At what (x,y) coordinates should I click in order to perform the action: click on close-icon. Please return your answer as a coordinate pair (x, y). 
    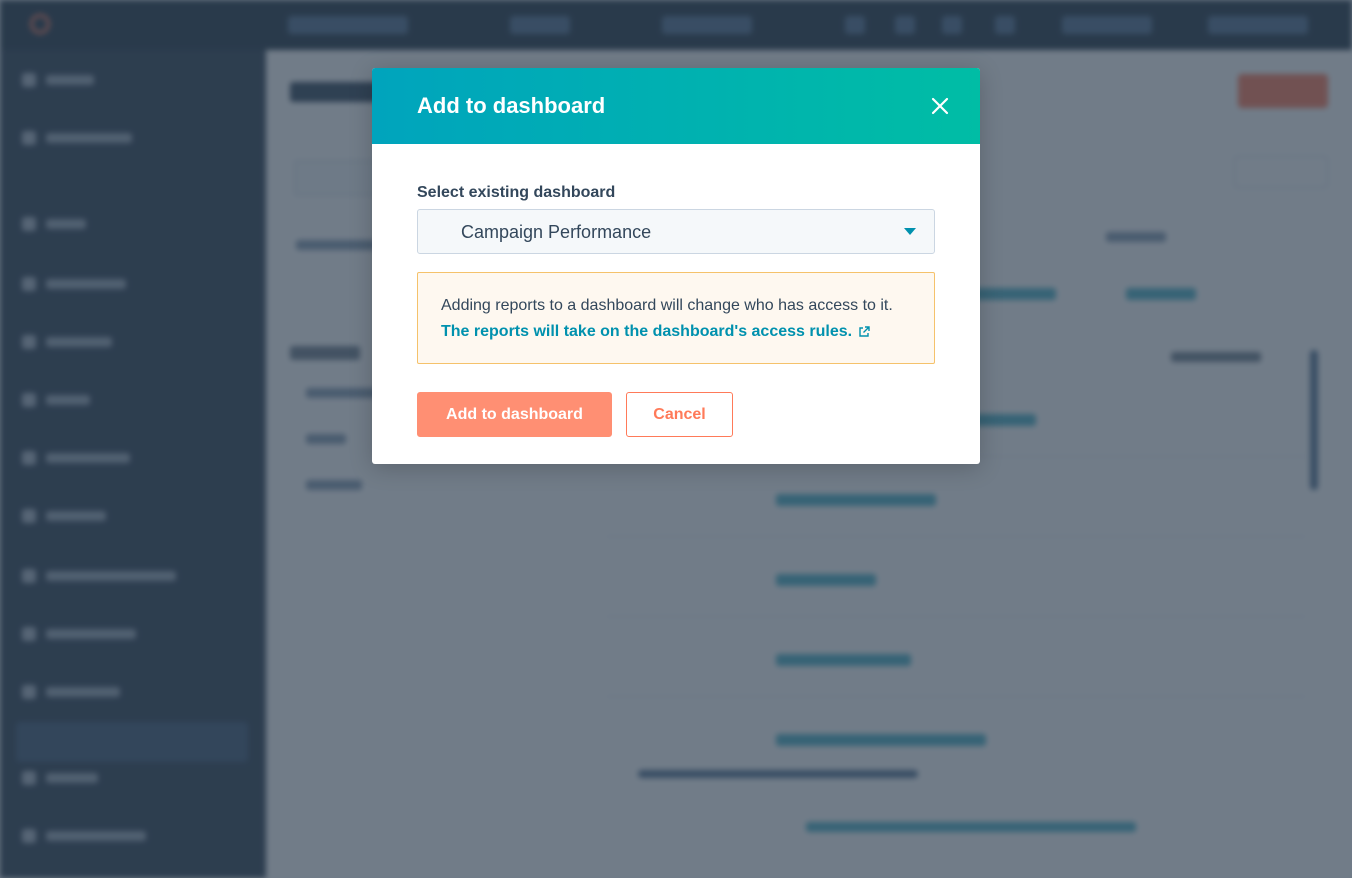
    Looking at the image, I should click on (940, 106).